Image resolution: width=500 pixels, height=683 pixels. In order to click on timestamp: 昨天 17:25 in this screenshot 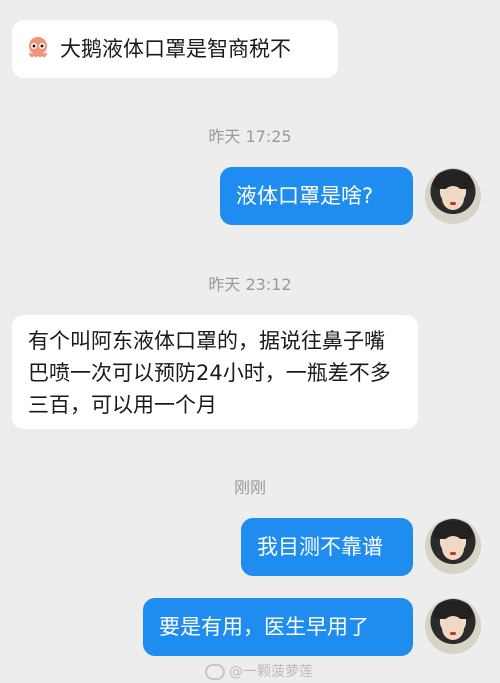, I will do `click(250, 136)`.